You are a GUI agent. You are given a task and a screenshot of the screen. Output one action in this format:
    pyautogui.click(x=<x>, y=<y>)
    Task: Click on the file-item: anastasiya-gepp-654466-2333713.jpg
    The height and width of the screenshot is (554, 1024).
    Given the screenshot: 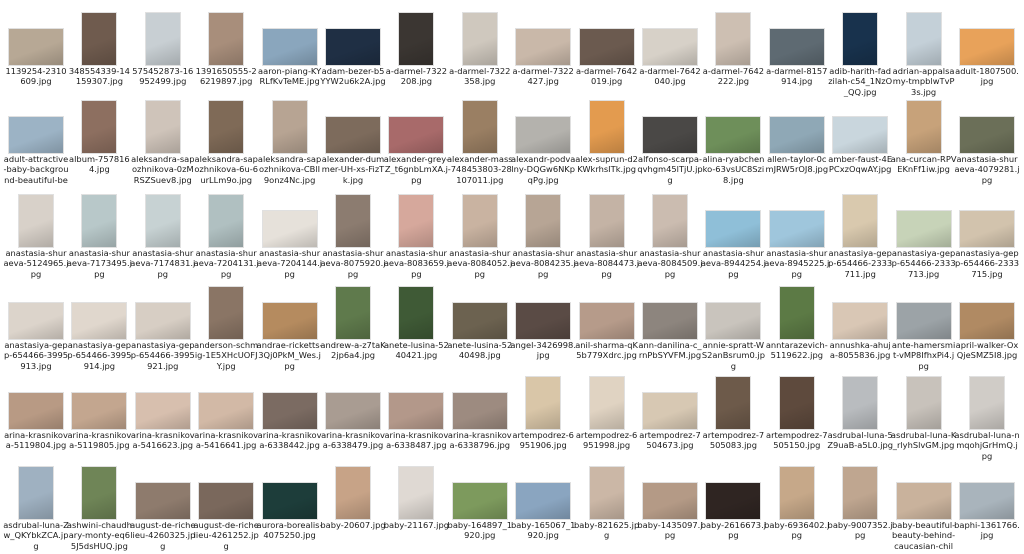 What is the action you would take?
    pyautogui.click(x=924, y=236)
    